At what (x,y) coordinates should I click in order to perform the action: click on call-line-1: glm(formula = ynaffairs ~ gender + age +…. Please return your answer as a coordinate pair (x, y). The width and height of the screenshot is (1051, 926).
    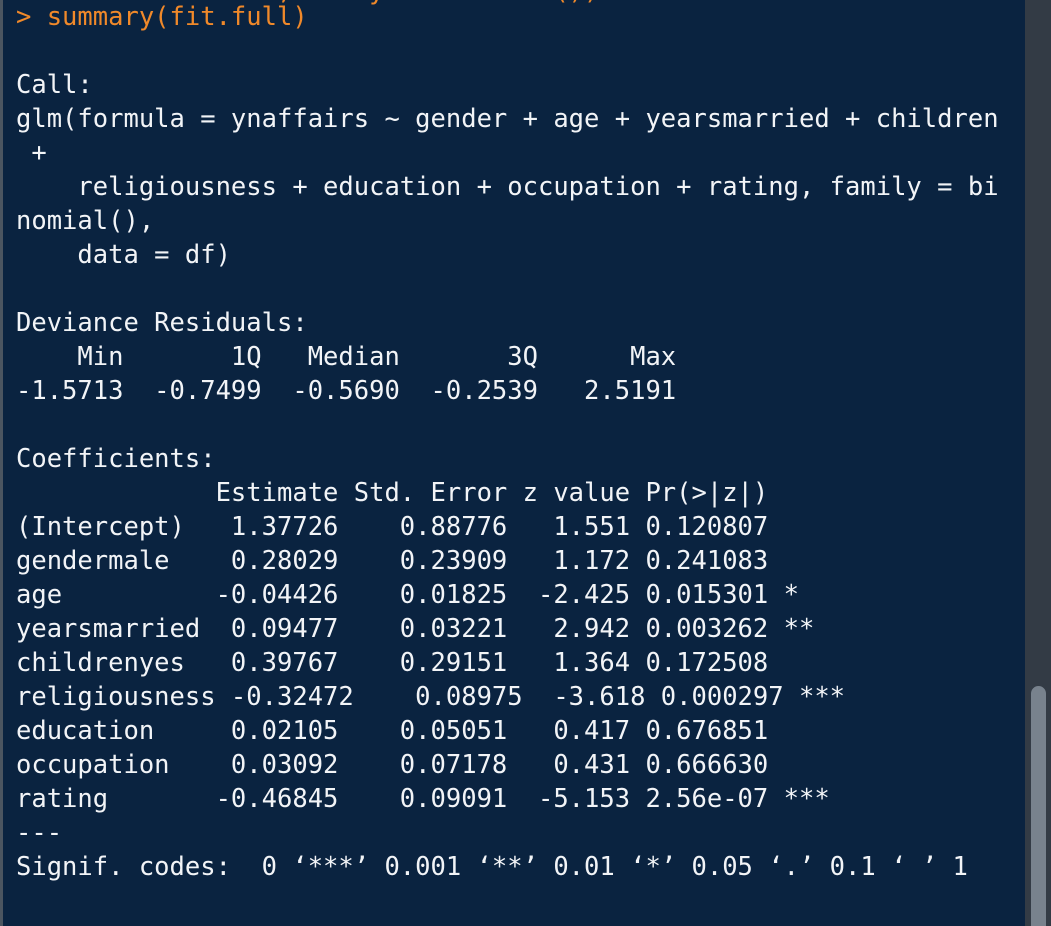
    Looking at the image, I should click on (507, 119).